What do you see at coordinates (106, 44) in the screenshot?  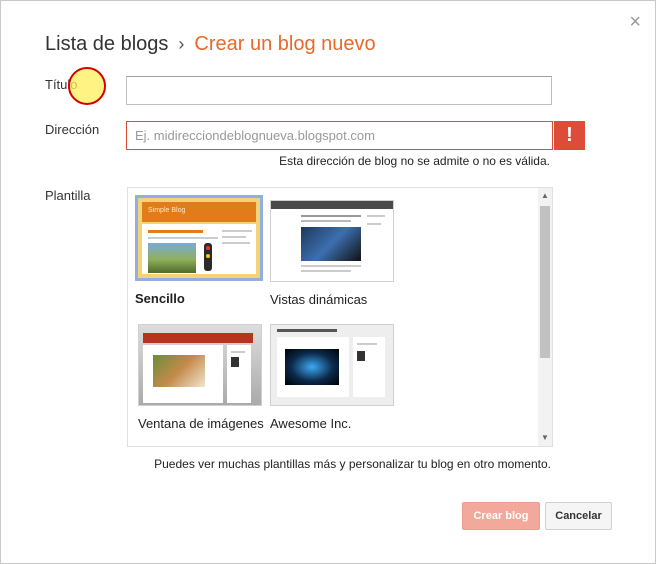 I see `breadcrumb-blog-list: Lista de blogs` at bounding box center [106, 44].